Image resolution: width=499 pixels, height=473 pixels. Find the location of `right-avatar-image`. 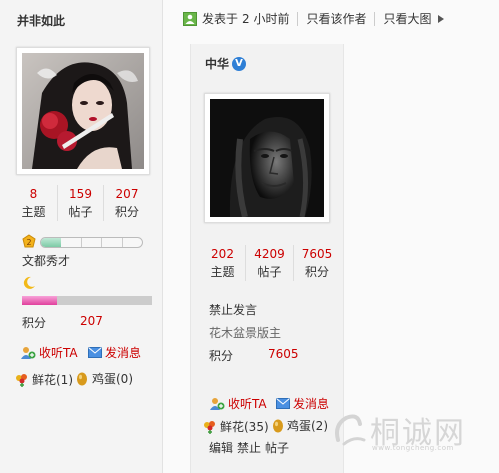

right-avatar-image is located at coordinates (267, 158).